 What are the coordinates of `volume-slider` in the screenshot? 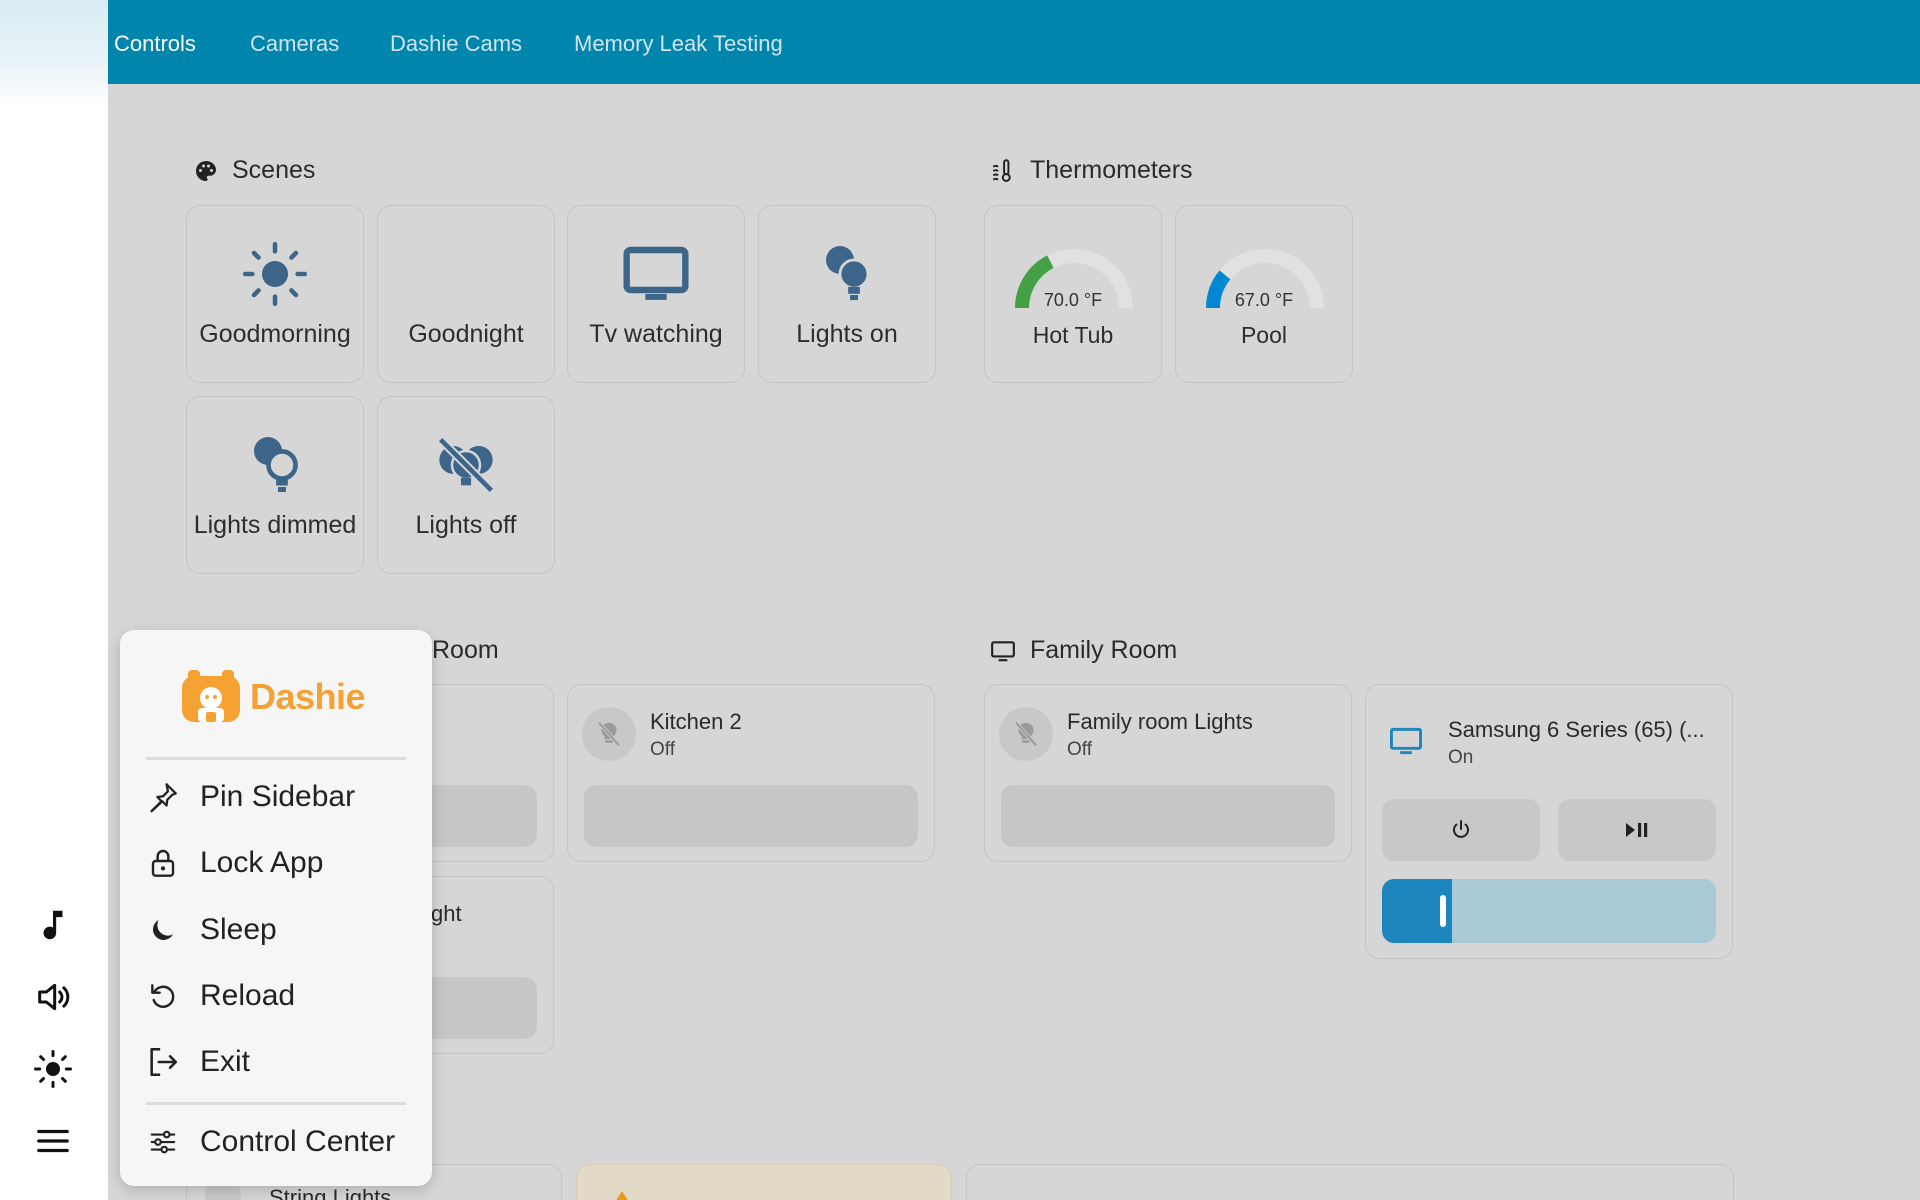 It's located at (1549, 911).